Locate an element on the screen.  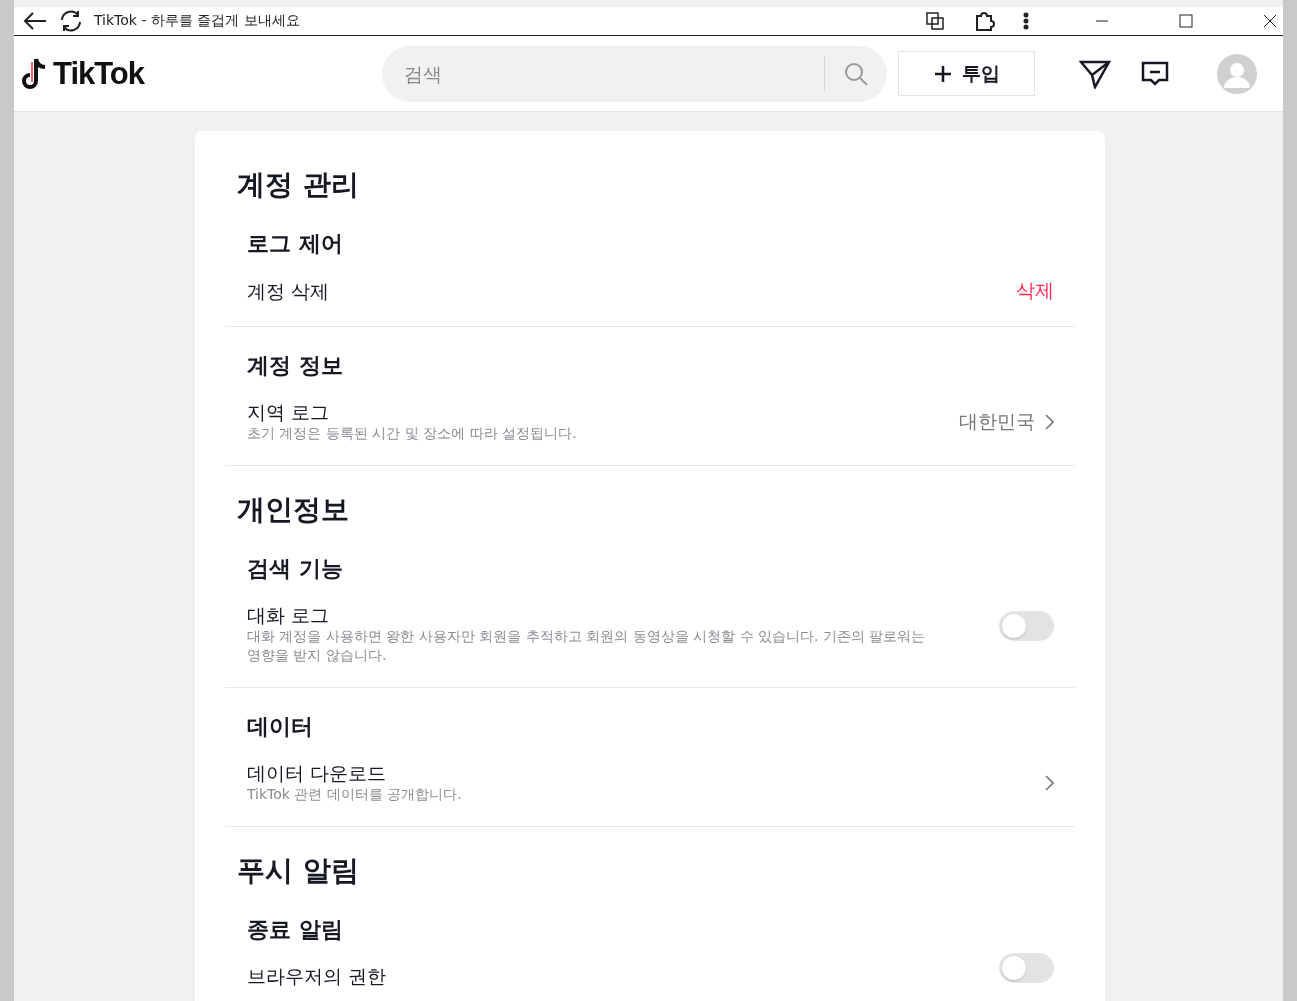
section-title: 푸시 알림 is located at coordinates (298, 871).